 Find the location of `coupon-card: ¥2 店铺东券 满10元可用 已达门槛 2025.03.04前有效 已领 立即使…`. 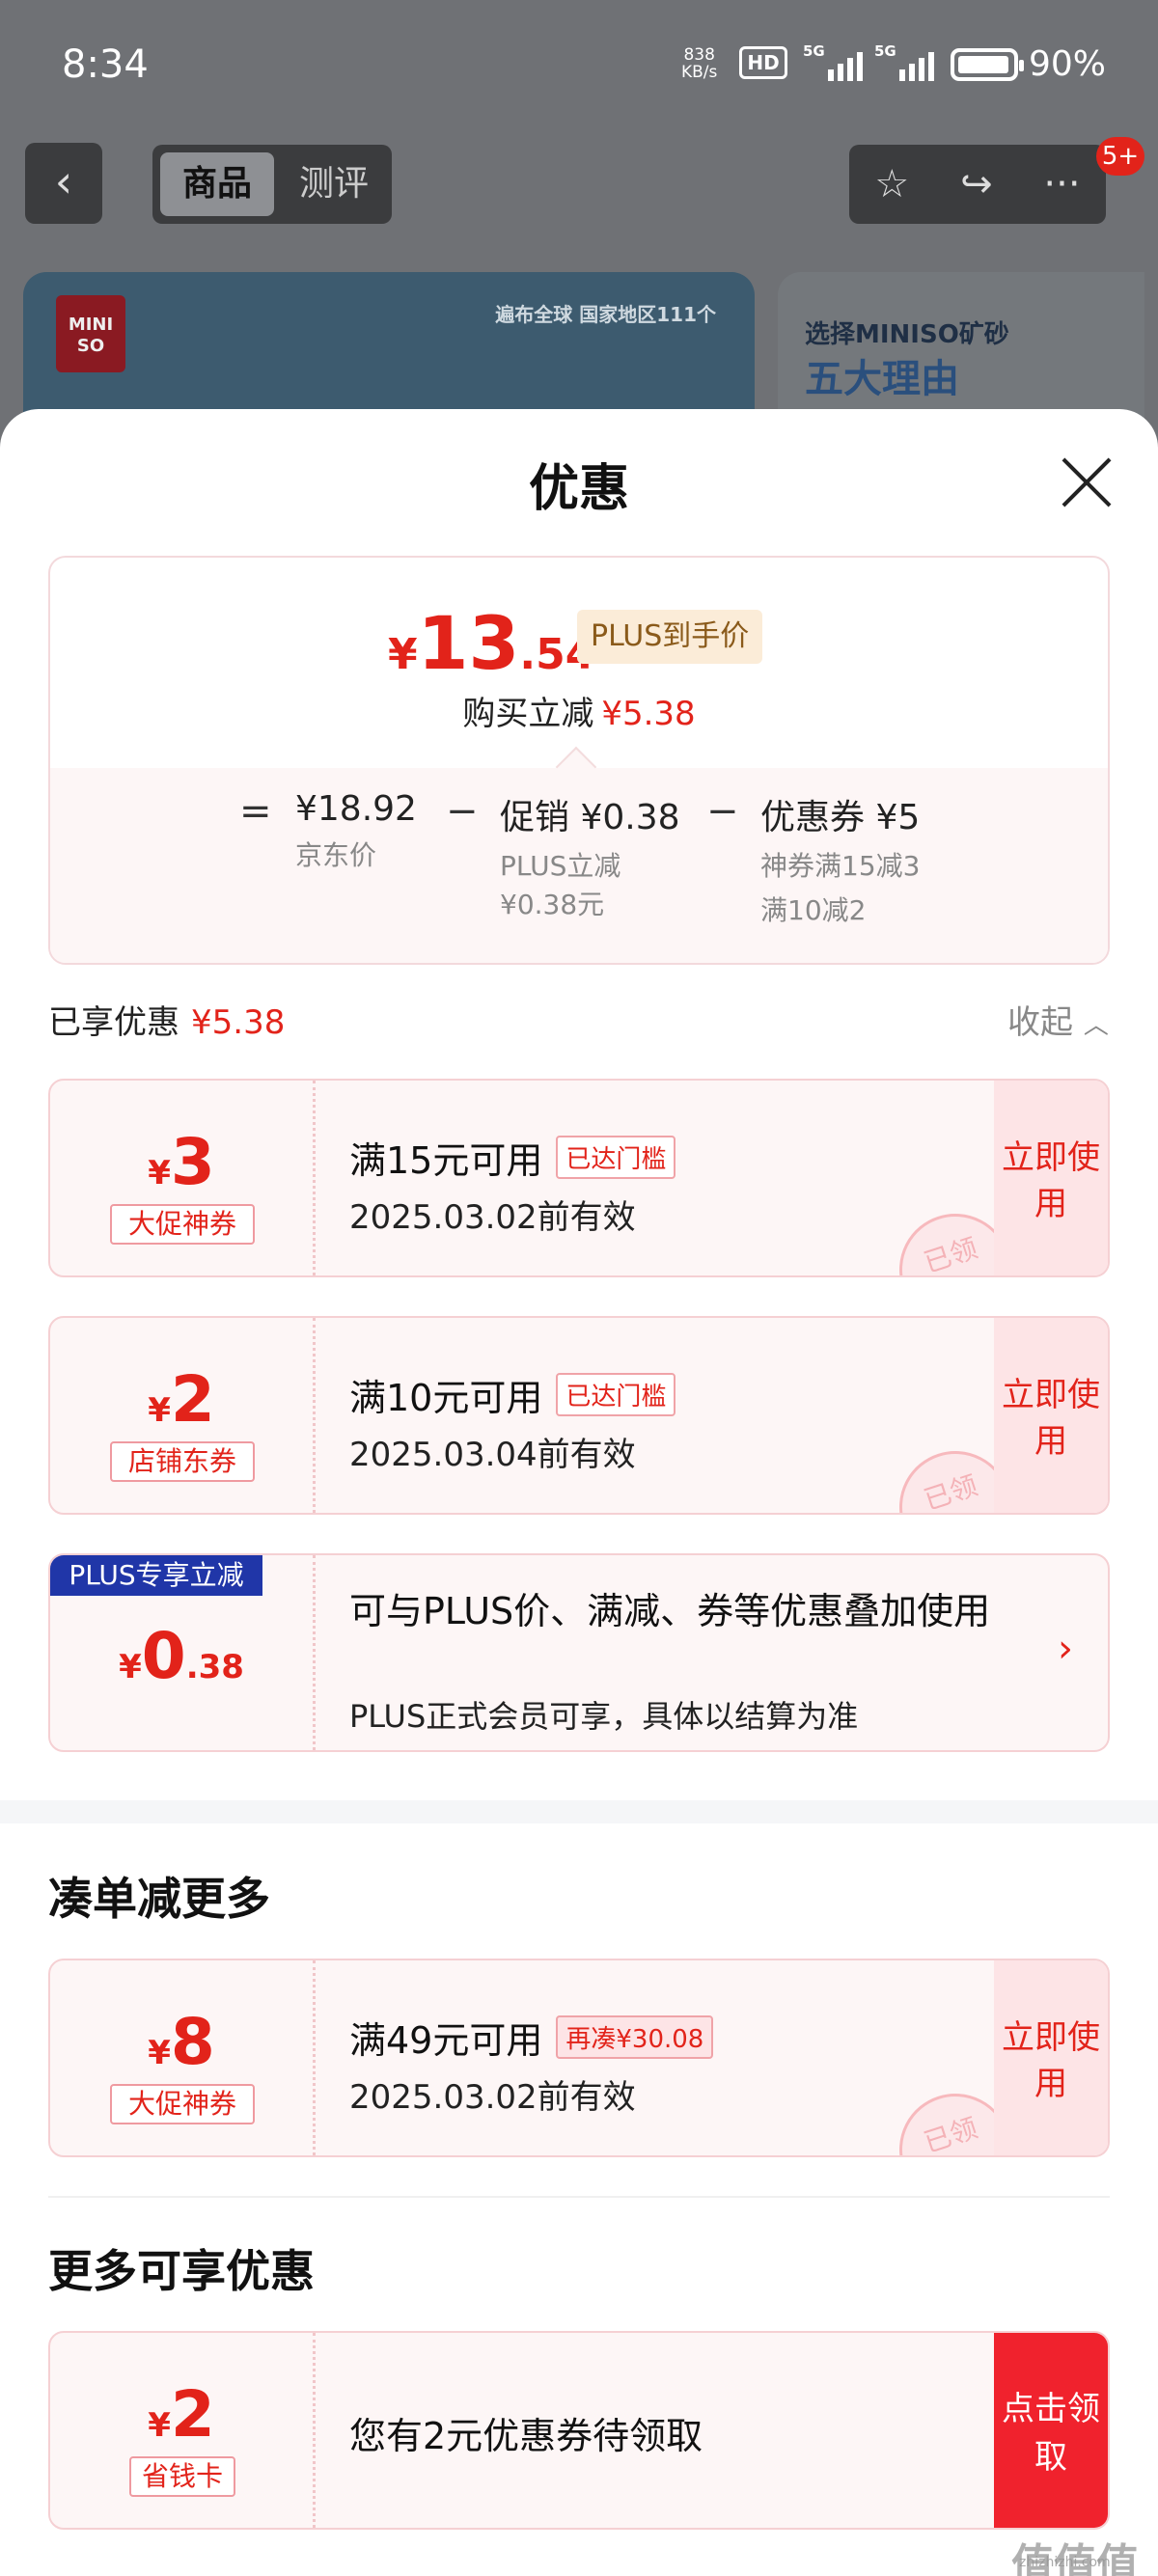

coupon-card: ¥2 店铺东券 满10元可用 已达门槛 2025.03.04前有效 已领 立即使… is located at coordinates (579, 1416).